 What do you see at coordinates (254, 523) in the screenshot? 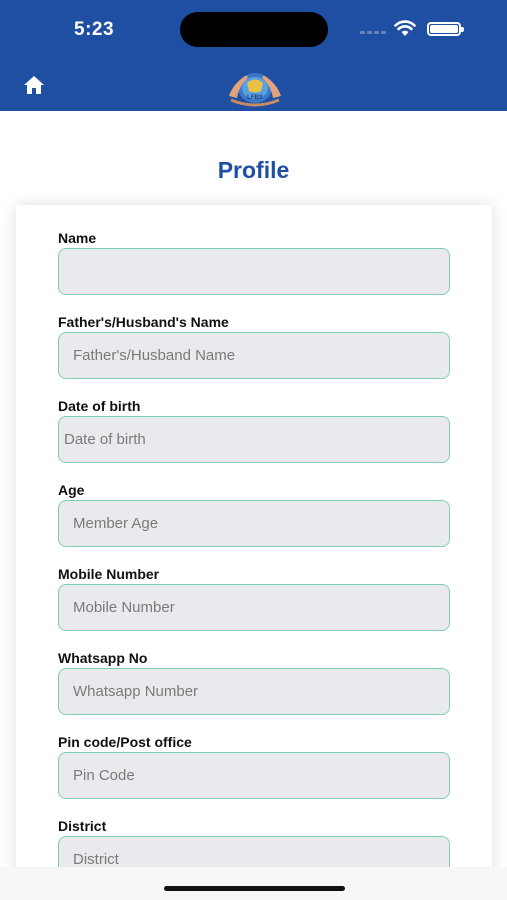
I see `age-input` at bounding box center [254, 523].